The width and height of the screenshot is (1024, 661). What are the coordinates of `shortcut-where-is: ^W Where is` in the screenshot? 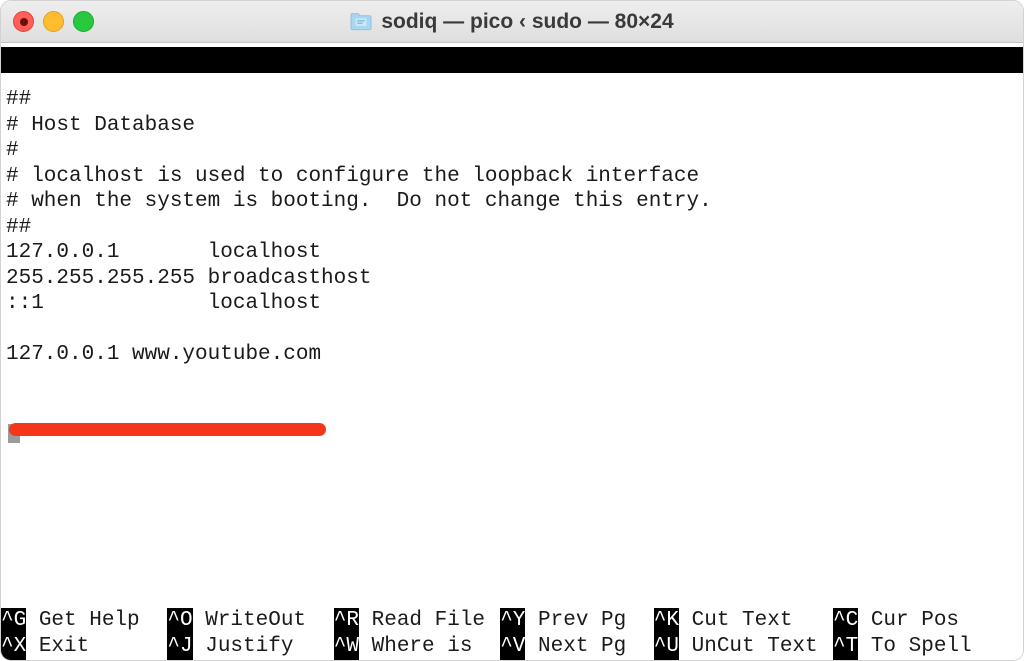 It's located at (403, 647).